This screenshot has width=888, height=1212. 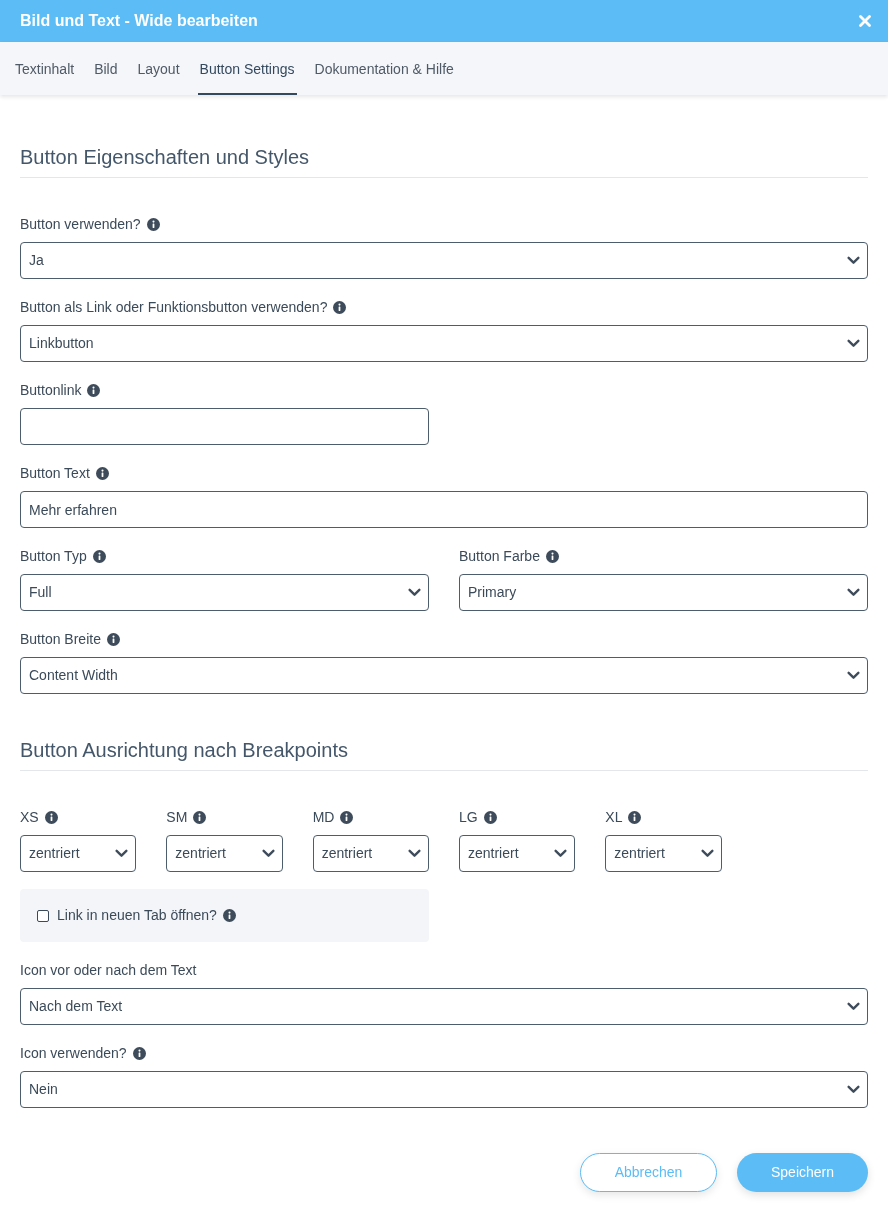 What do you see at coordinates (137, 915) in the screenshot?
I see `checkbox-label: Link in neuen Tab öffnen?` at bounding box center [137, 915].